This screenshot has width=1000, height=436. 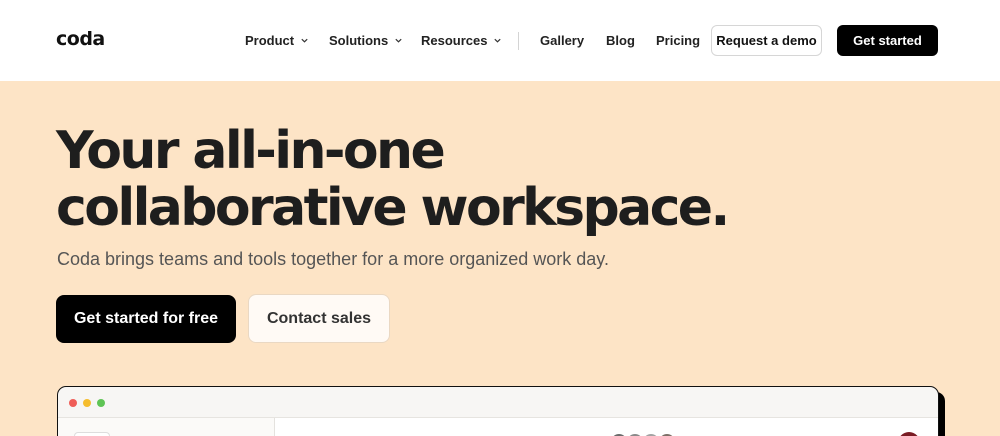 I want to click on nav-item-label: Resources, so click(x=454, y=40).